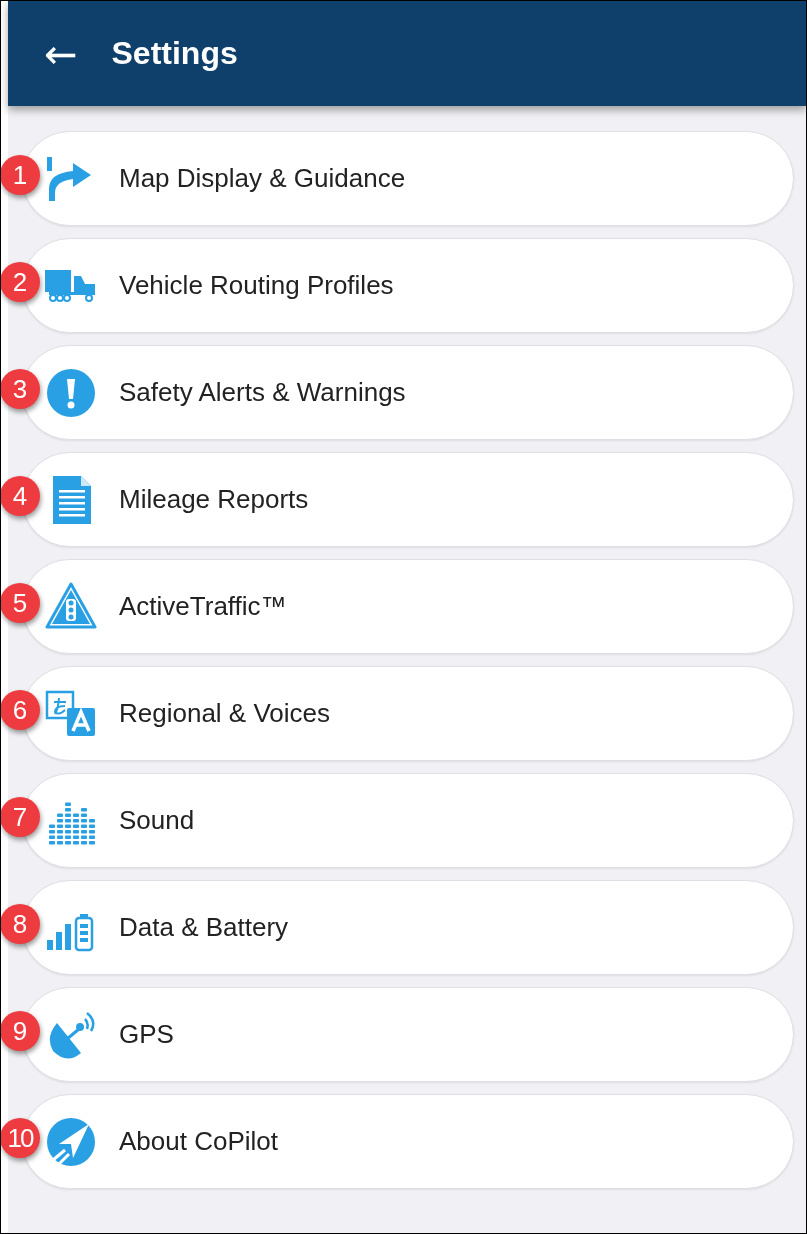  What do you see at coordinates (20, 389) in the screenshot?
I see `number-badge: 3` at bounding box center [20, 389].